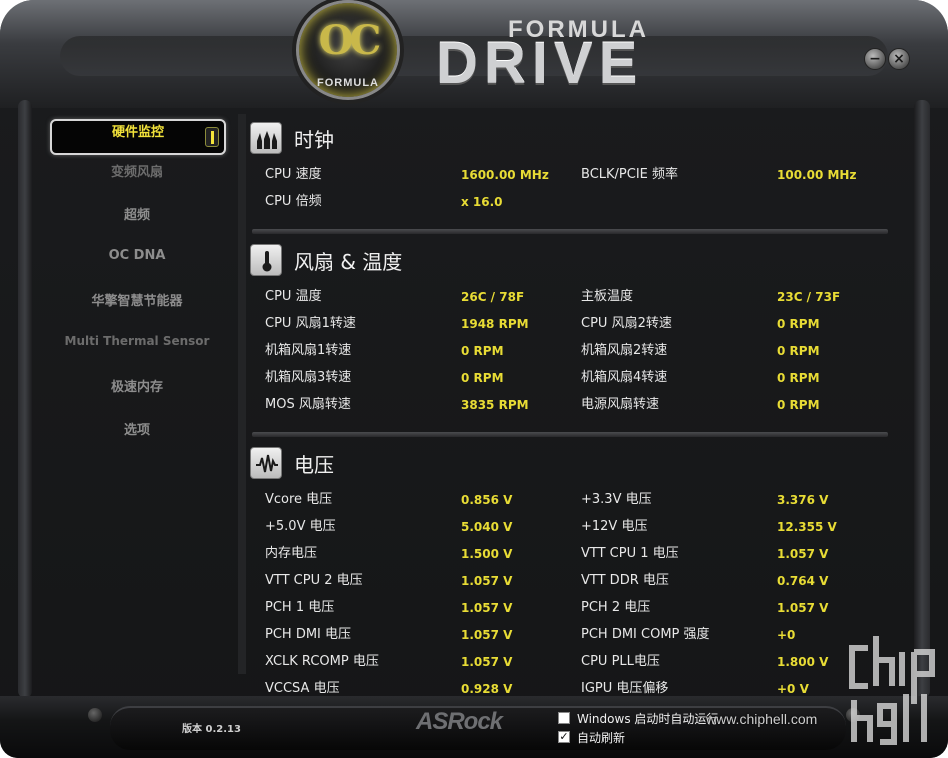 The width and height of the screenshot is (948, 758). What do you see at coordinates (137, 301) in the screenshot?
I see `sidebar-item-label: 华擎智慧节能器` at bounding box center [137, 301].